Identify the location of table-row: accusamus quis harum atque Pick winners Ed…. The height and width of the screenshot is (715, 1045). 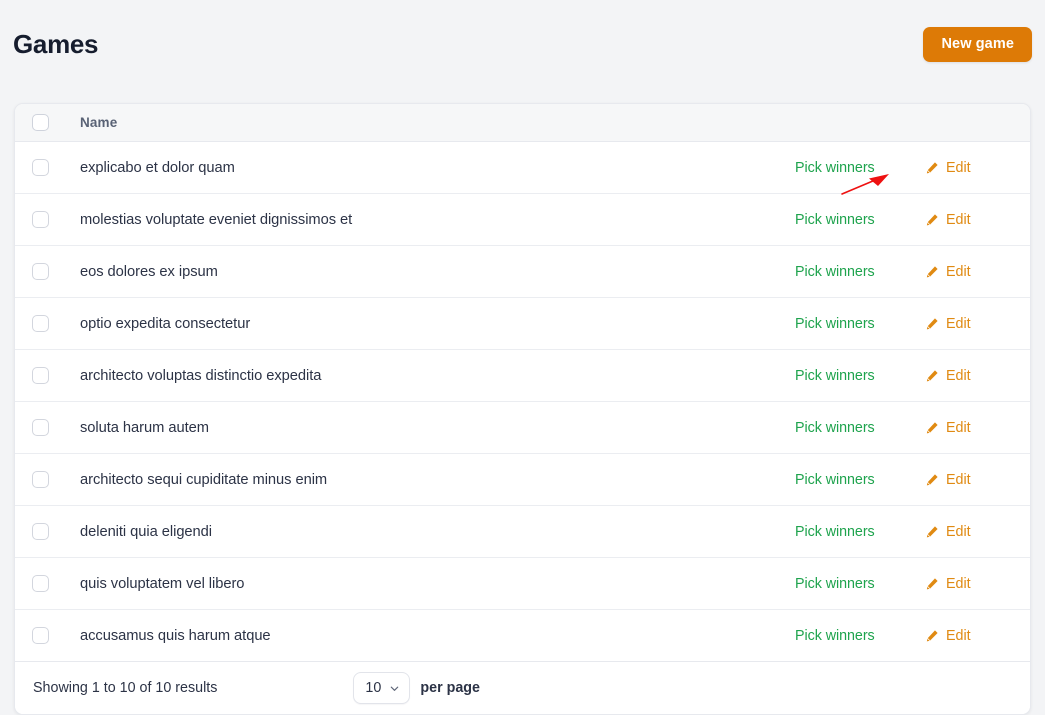
(522, 635).